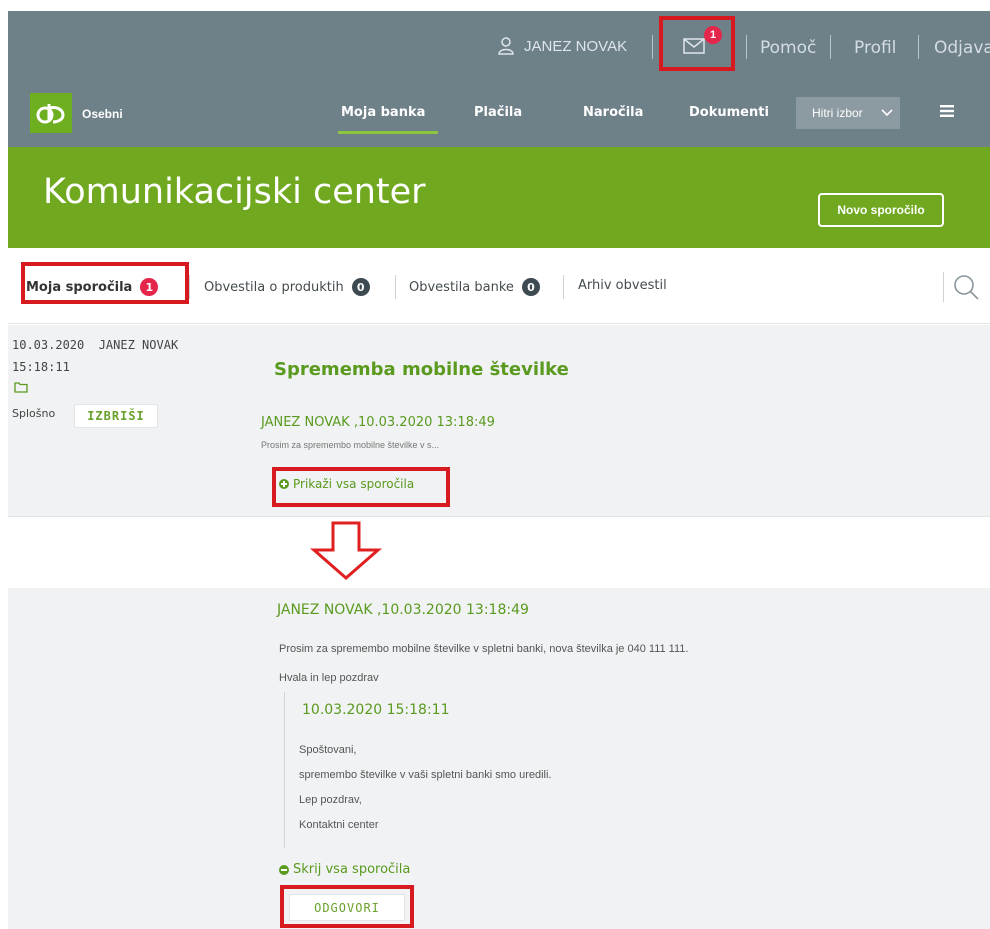 Image resolution: width=990 pixels, height=929 pixels. What do you see at coordinates (966, 287) in the screenshot?
I see `search-icon` at bounding box center [966, 287].